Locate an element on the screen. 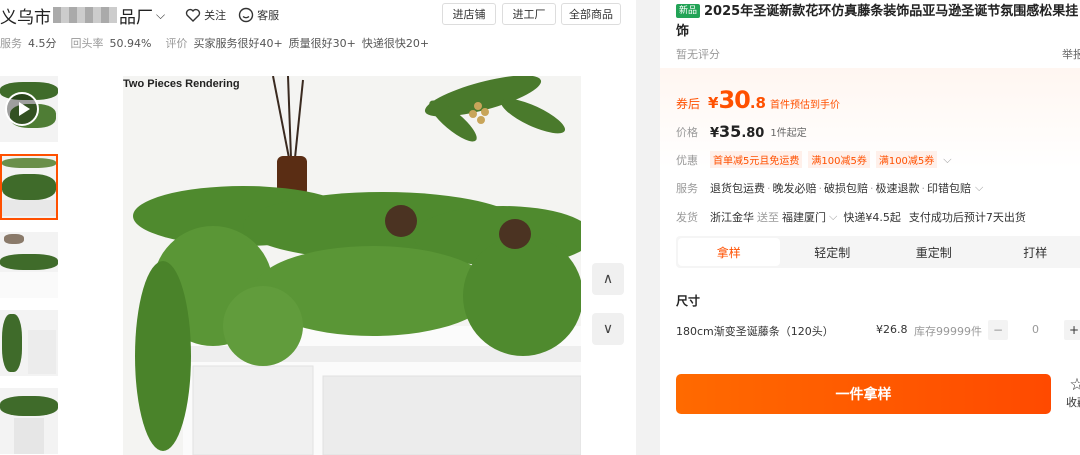 This screenshot has height=455, width=1080. price-integer: 35 is located at coordinates (730, 131).